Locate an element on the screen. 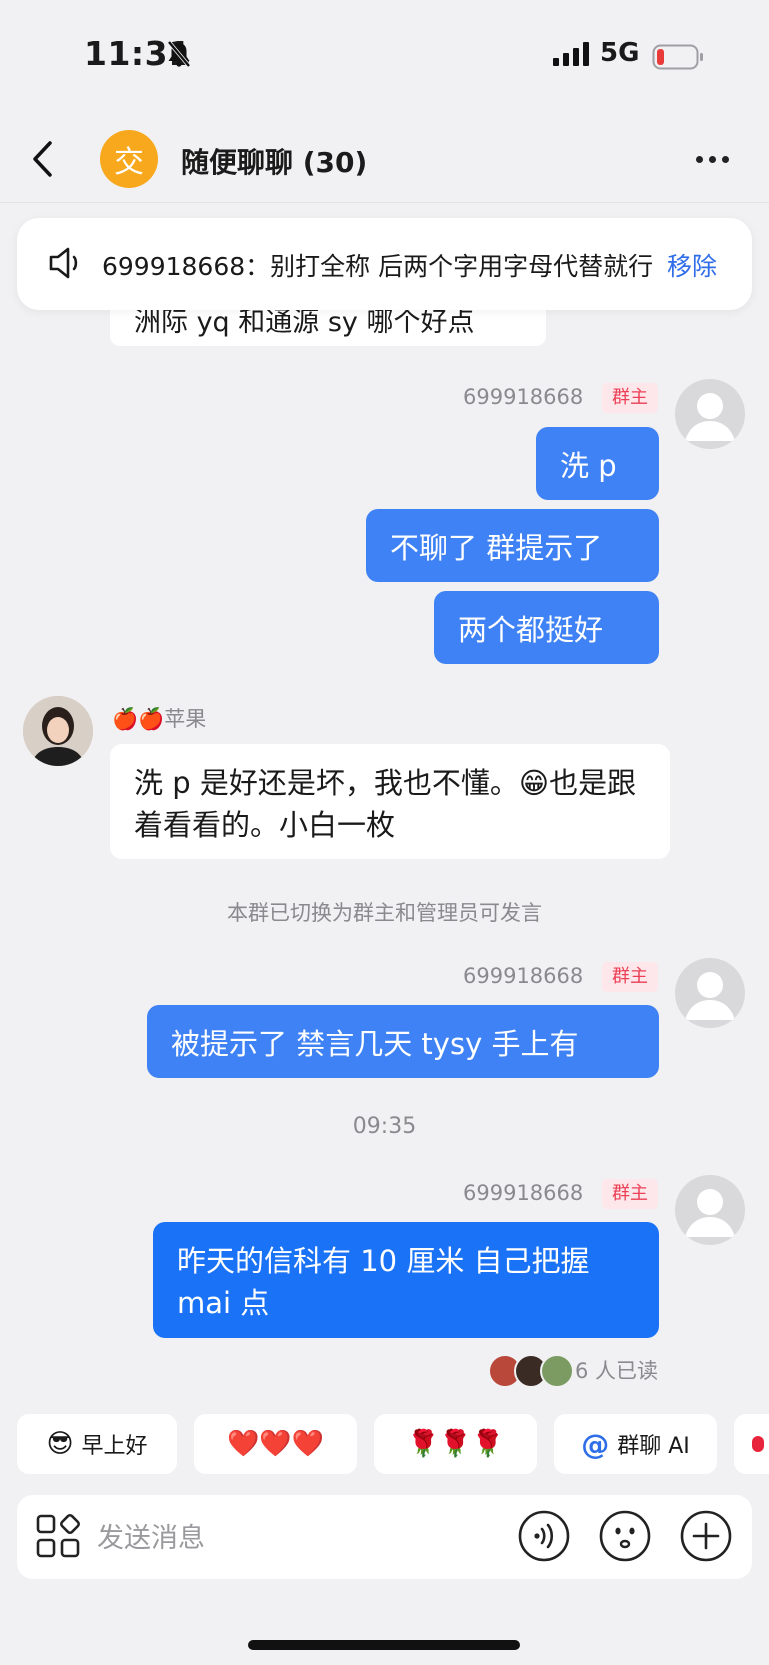 This screenshot has height=1665, width=769. roses-emoji: 🌹🌹🌹 is located at coordinates (455, 1444).